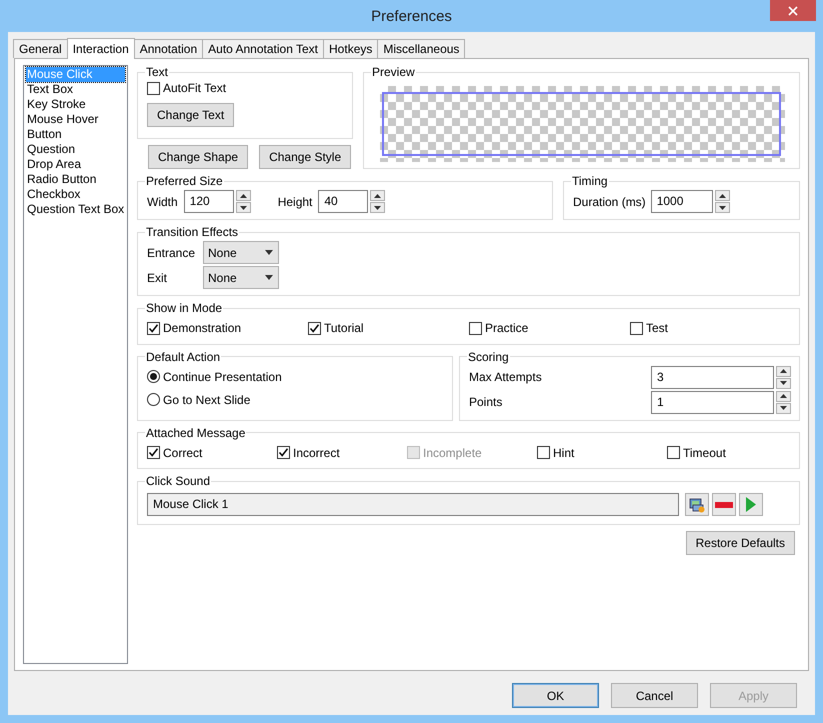 The width and height of the screenshot is (823, 723). I want to click on change-text-button: Change Text, so click(190, 115).